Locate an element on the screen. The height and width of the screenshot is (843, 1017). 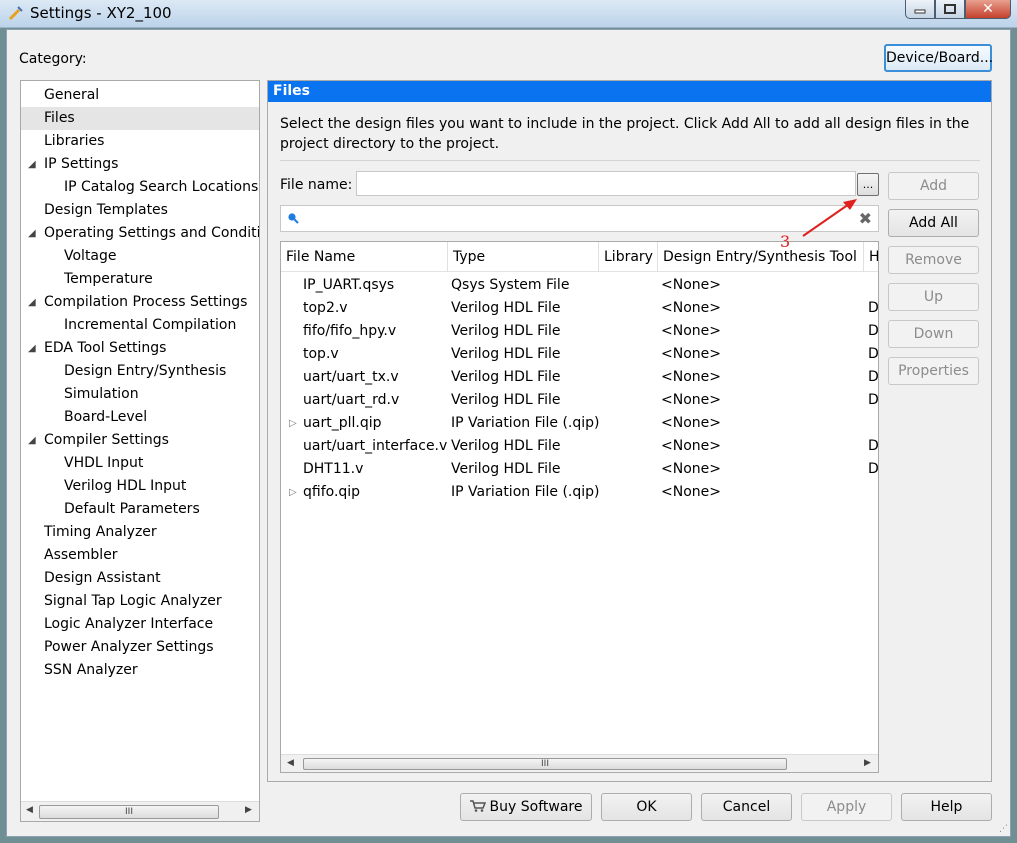
tree-item: Design Assistant is located at coordinates (140, 578).